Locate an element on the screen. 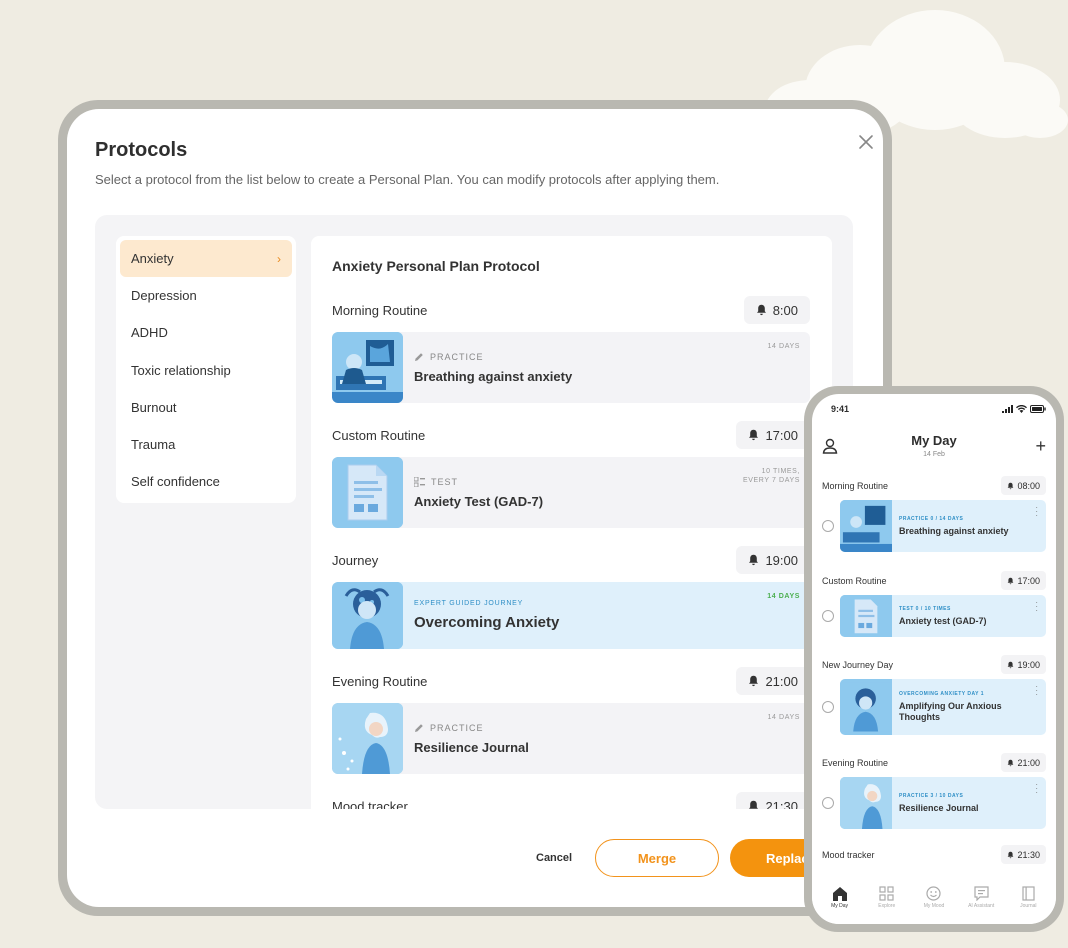 This screenshot has width=1068, height=948. add-icon: + is located at coordinates (1040, 446).